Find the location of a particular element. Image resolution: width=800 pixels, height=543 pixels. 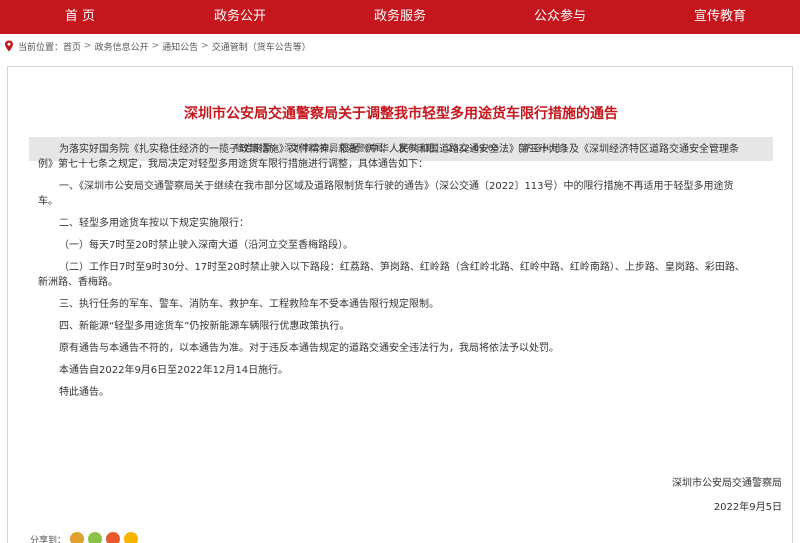

share-bar: 分享到： is located at coordinates (84, 537).